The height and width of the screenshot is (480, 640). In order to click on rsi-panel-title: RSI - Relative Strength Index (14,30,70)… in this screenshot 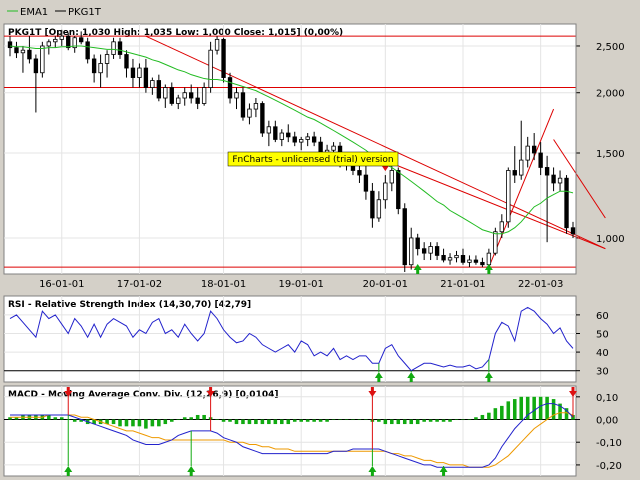, I will do `click(129, 305)`.